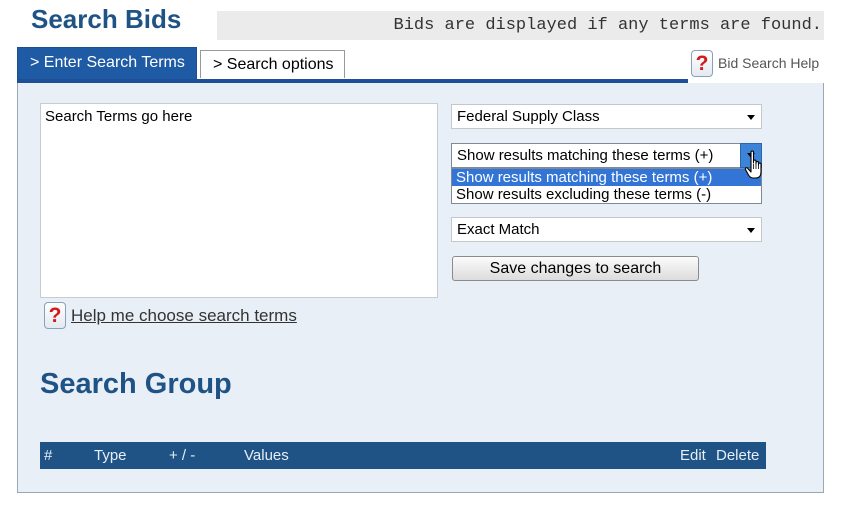 This screenshot has width=842, height=509. What do you see at coordinates (182, 455) in the screenshot?
I see `column-header-plus-minus: + / -` at bounding box center [182, 455].